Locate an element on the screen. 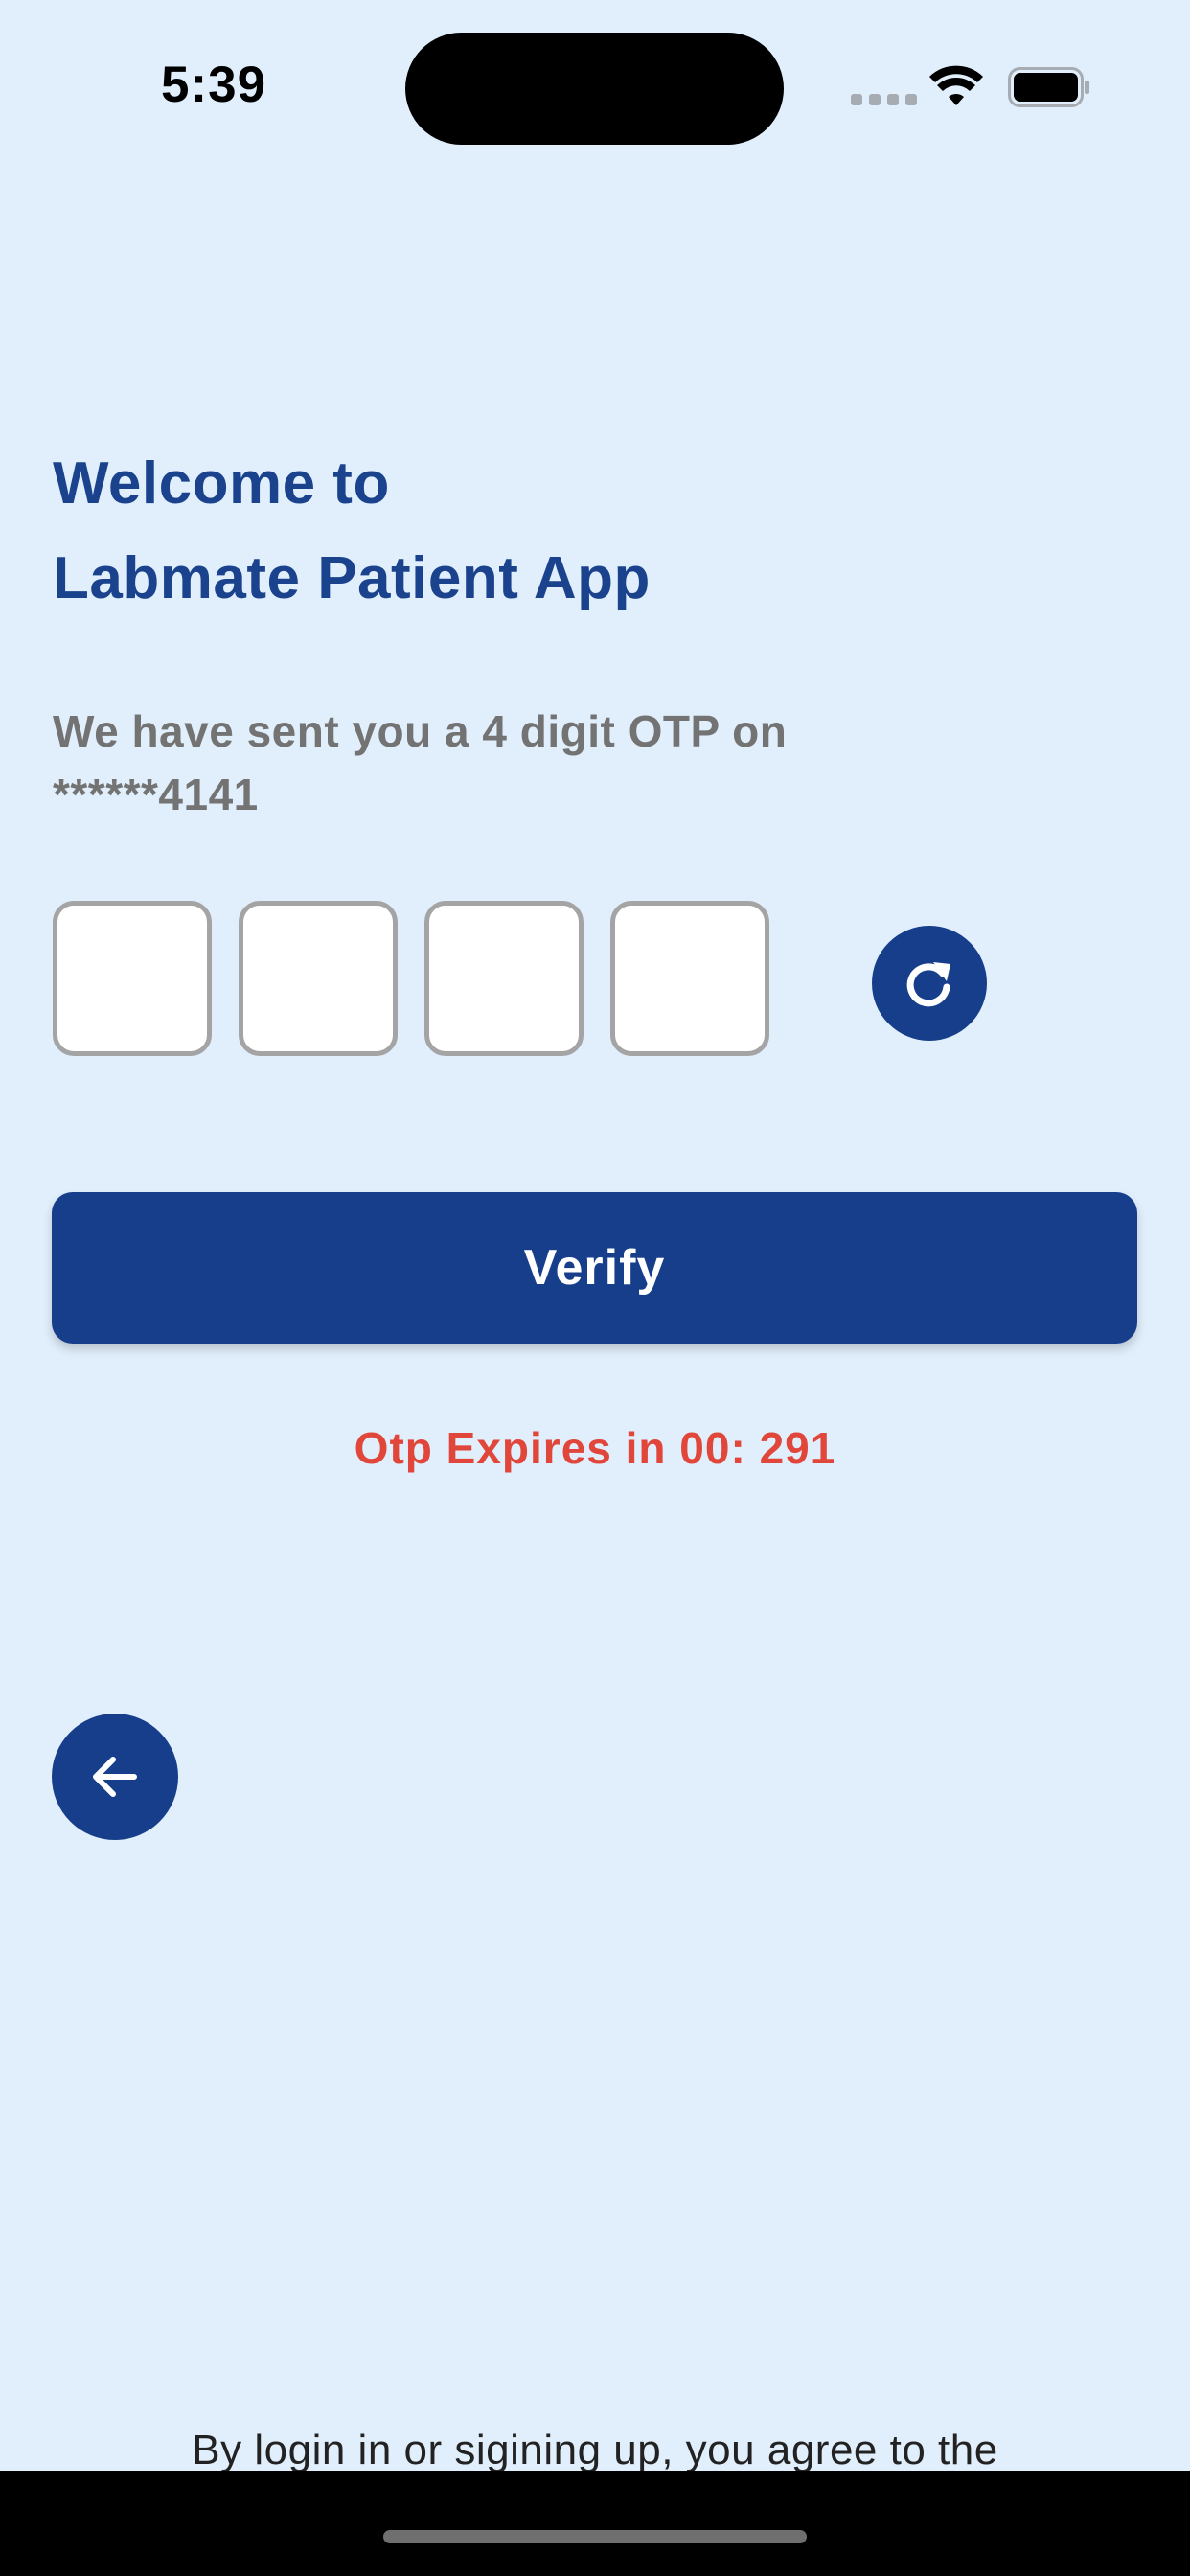 The image size is (1190, 2576). otp-digit-3-input is located at coordinates (504, 978).